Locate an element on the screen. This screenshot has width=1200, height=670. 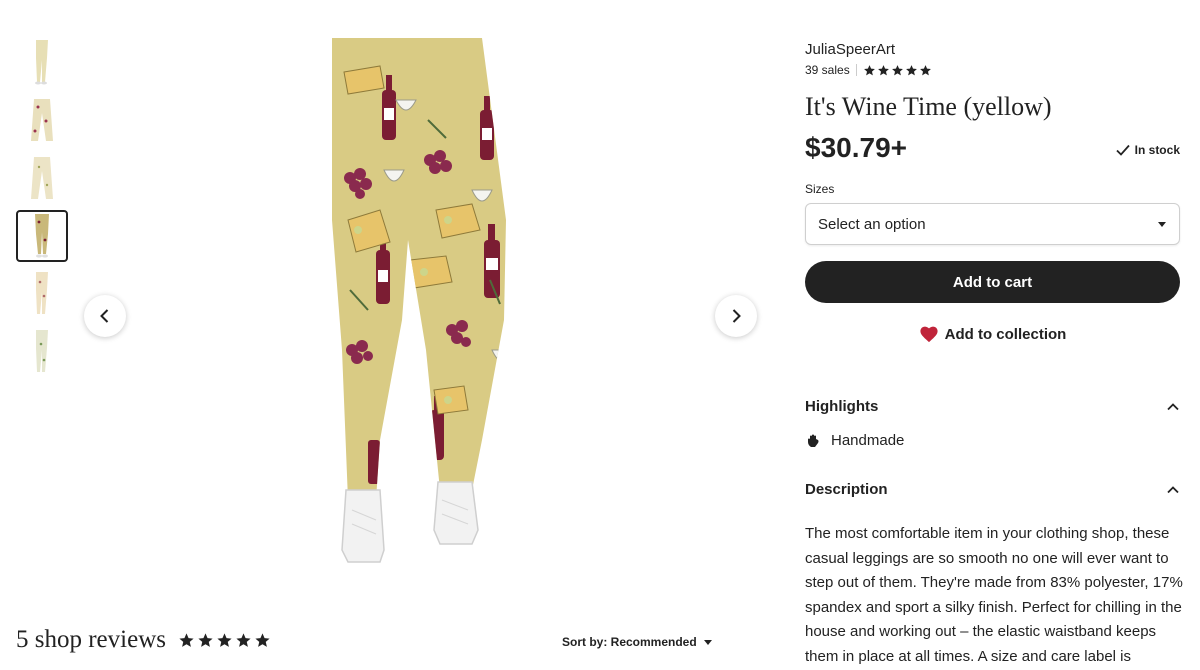
add-to-collection-button: Add to collection is located at coordinates (992, 334).